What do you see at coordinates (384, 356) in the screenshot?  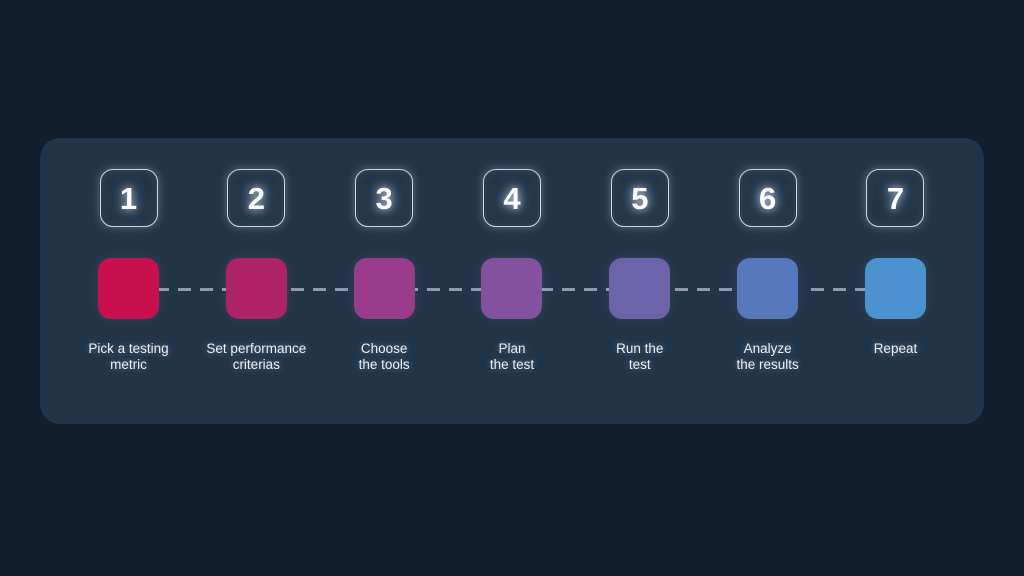 I see `step-label: Choose the tools` at bounding box center [384, 356].